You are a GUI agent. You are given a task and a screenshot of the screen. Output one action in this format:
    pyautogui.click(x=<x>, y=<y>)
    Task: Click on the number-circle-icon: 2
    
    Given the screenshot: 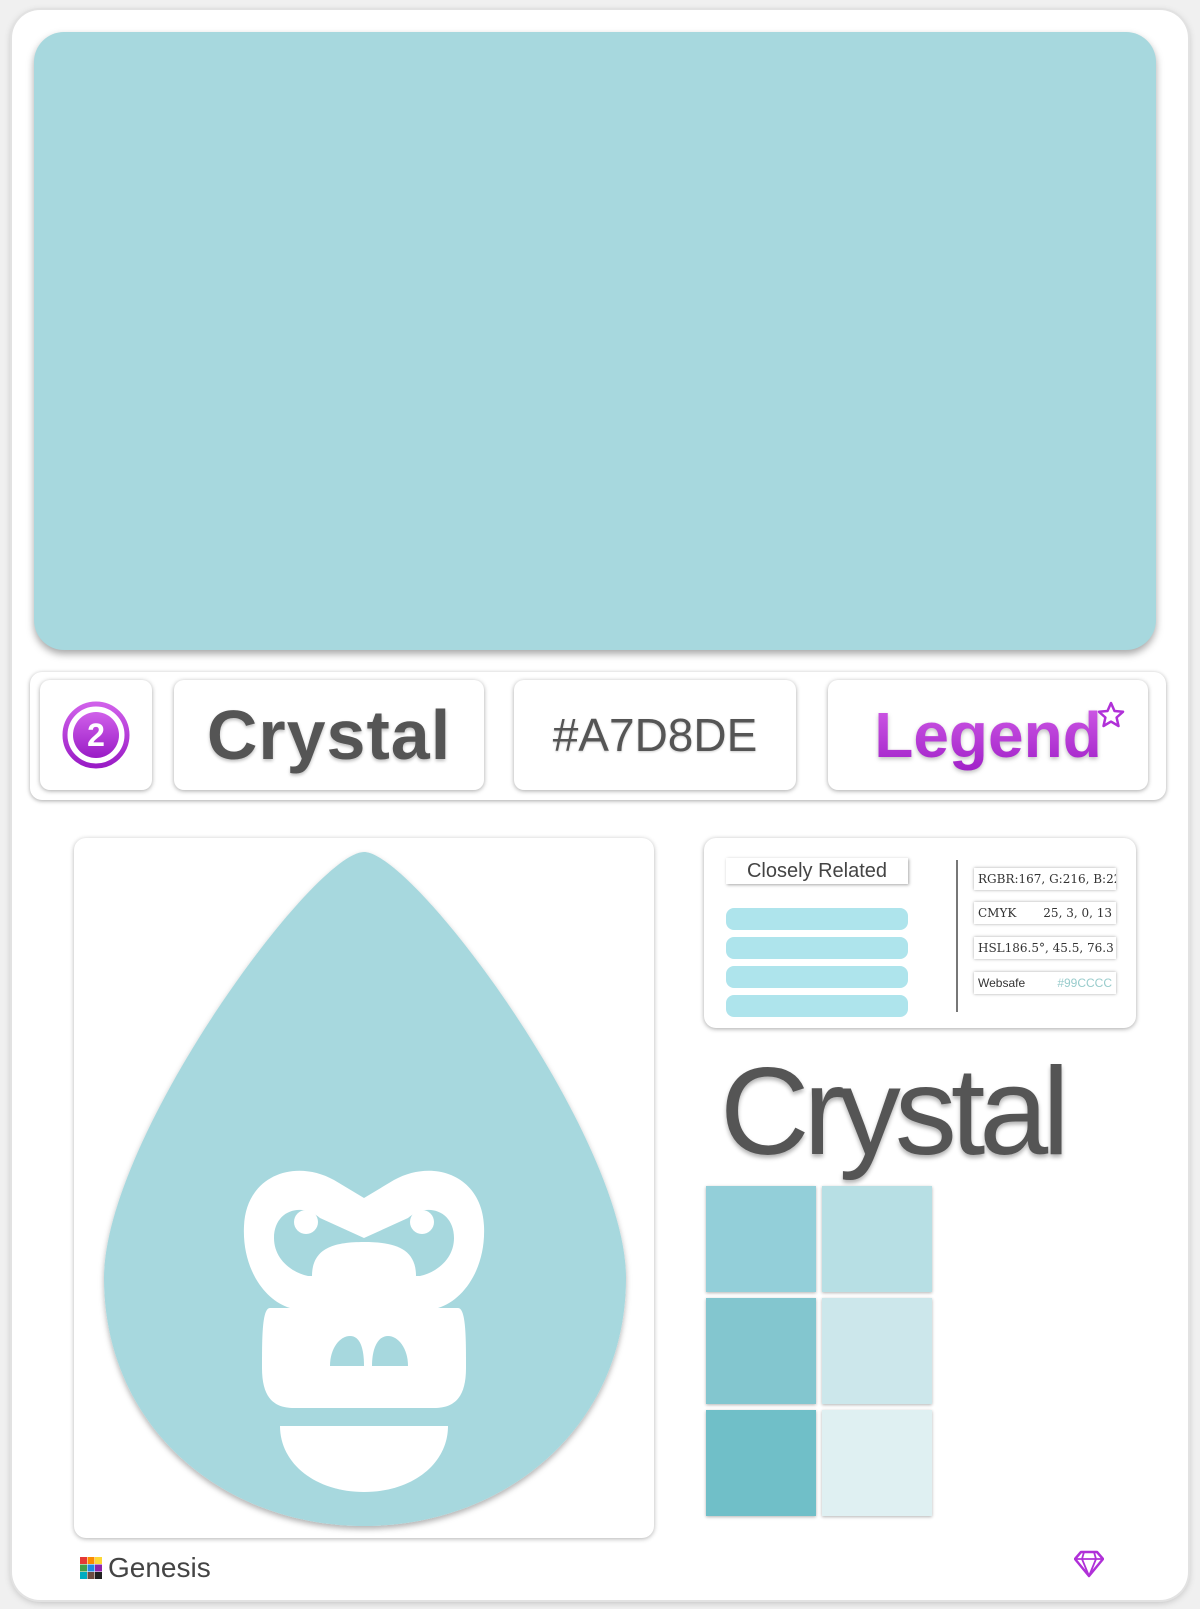 What is the action you would take?
    pyautogui.click(x=96, y=735)
    